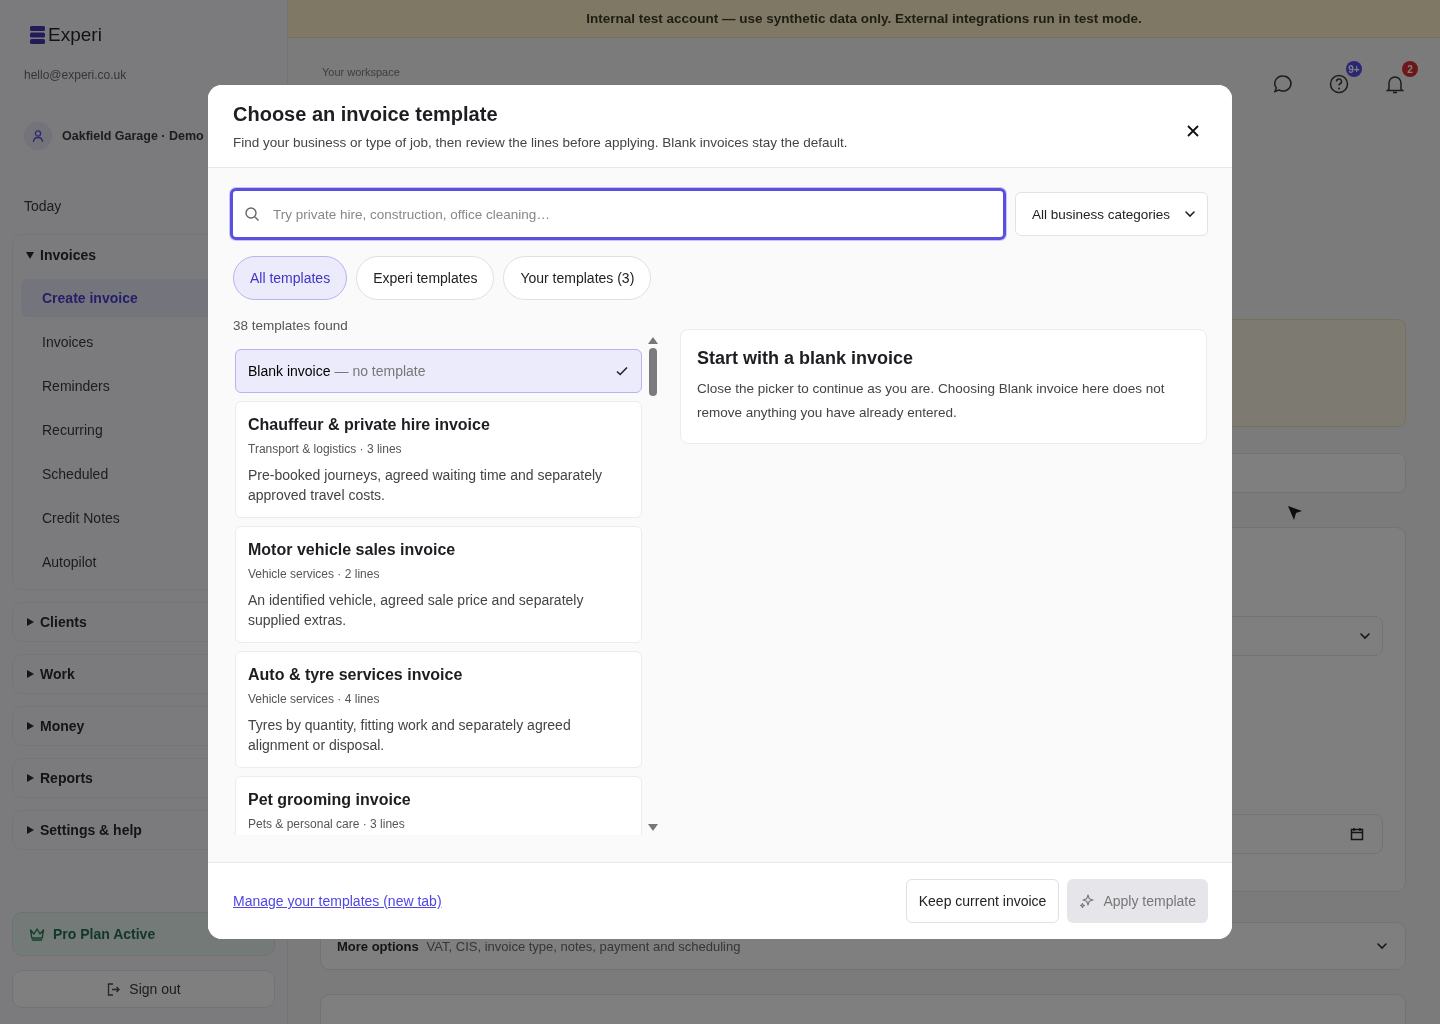 The height and width of the screenshot is (1024, 1440). I want to click on scroll-down-icon, so click(653, 827).